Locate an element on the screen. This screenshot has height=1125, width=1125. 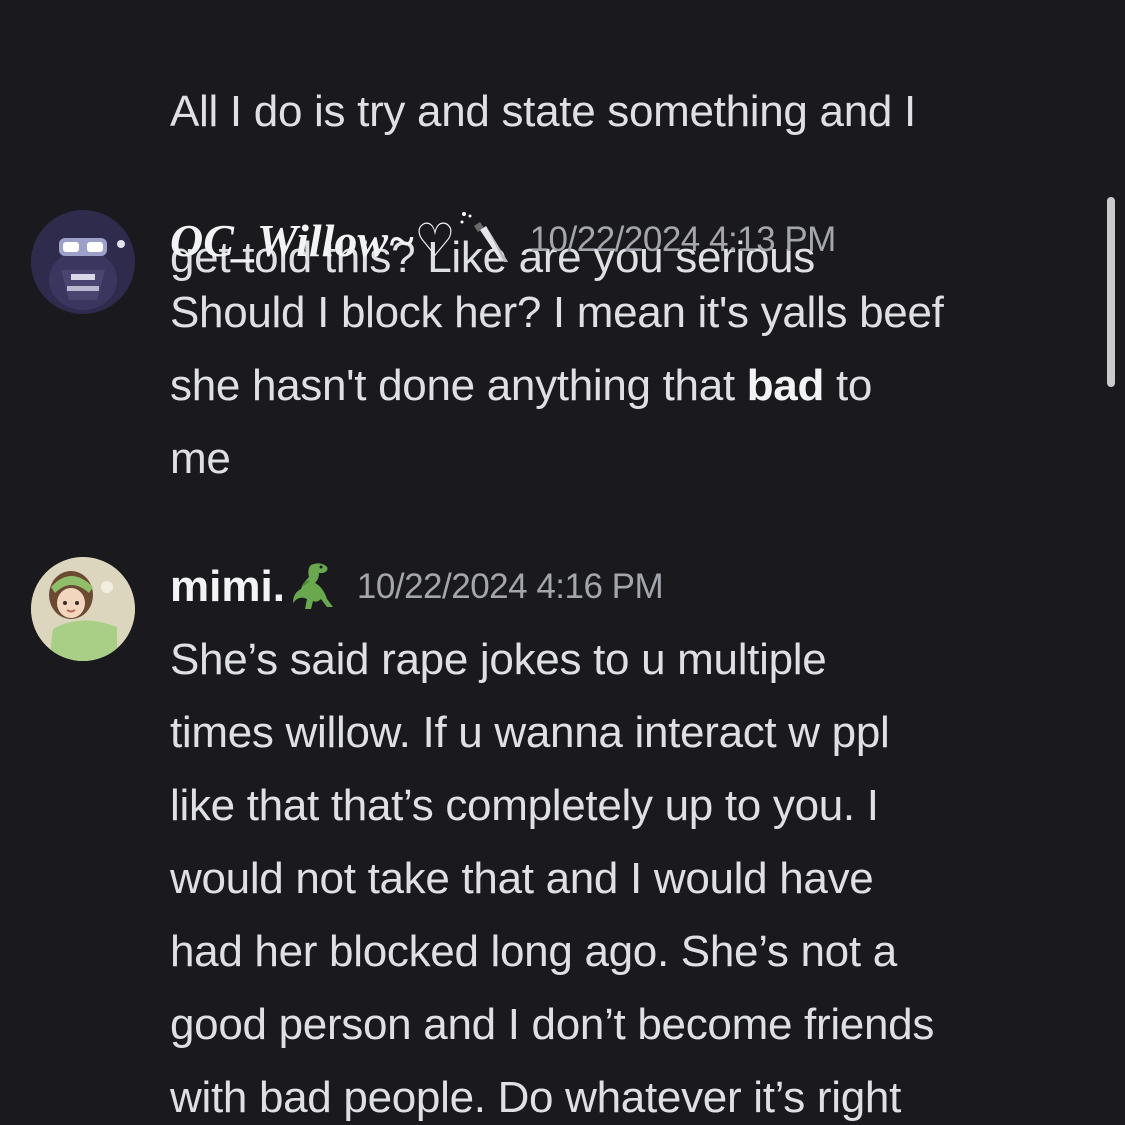
timestamp: 10/22/2024 4:13 PM is located at coordinates (683, 239).